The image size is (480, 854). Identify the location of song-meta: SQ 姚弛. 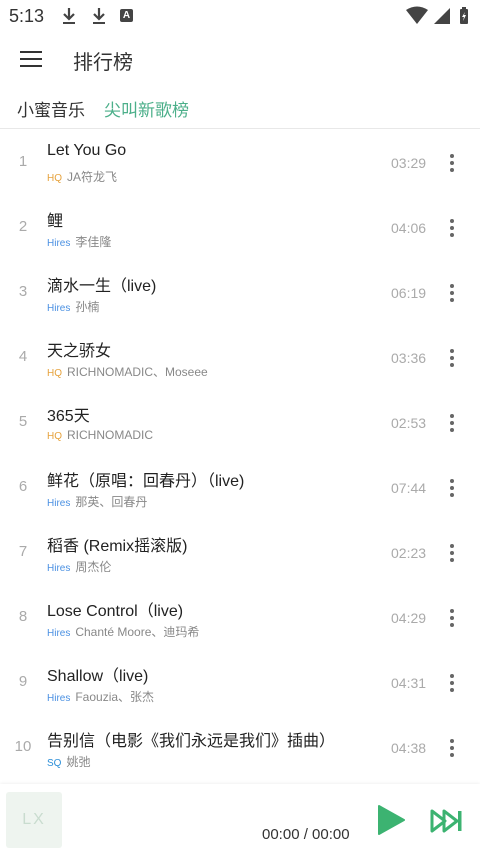
(68, 761).